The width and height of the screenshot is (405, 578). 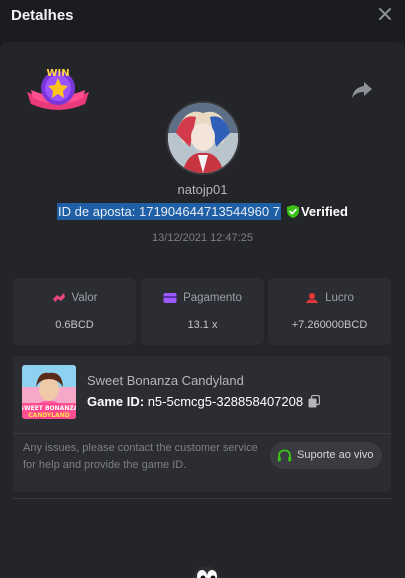 What do you see at coordinates (329, 325) in the screenshot?
I see `stat-lucro-value: +7.260000BCD` at bounding box center [329, 325].